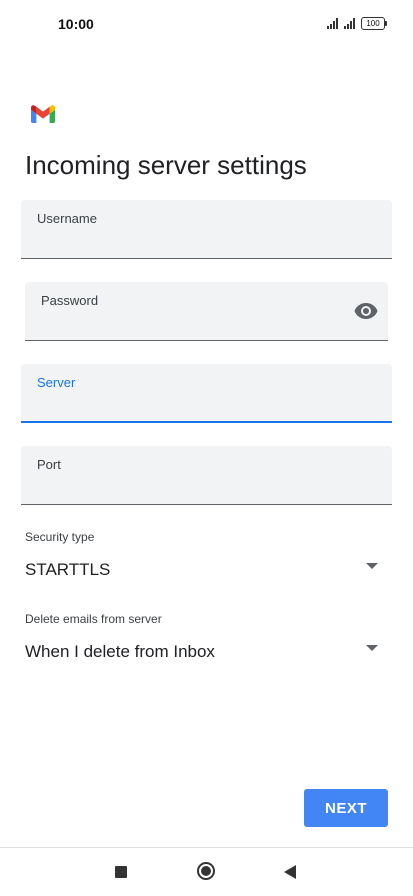  I want to click on gmail-logo-icon, so click(43, 114).